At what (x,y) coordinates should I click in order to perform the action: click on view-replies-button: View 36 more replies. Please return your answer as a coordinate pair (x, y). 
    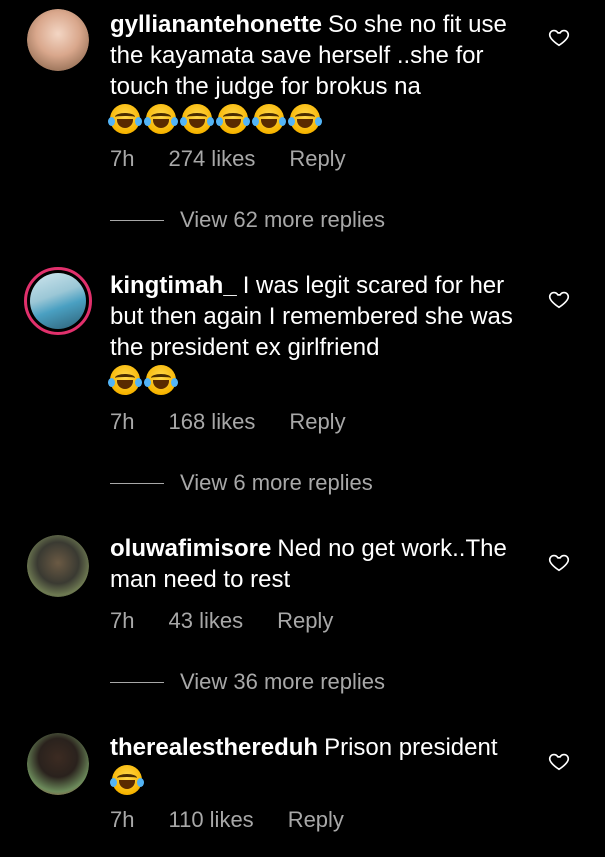
    Looking at the image, I should click on (247, 682).